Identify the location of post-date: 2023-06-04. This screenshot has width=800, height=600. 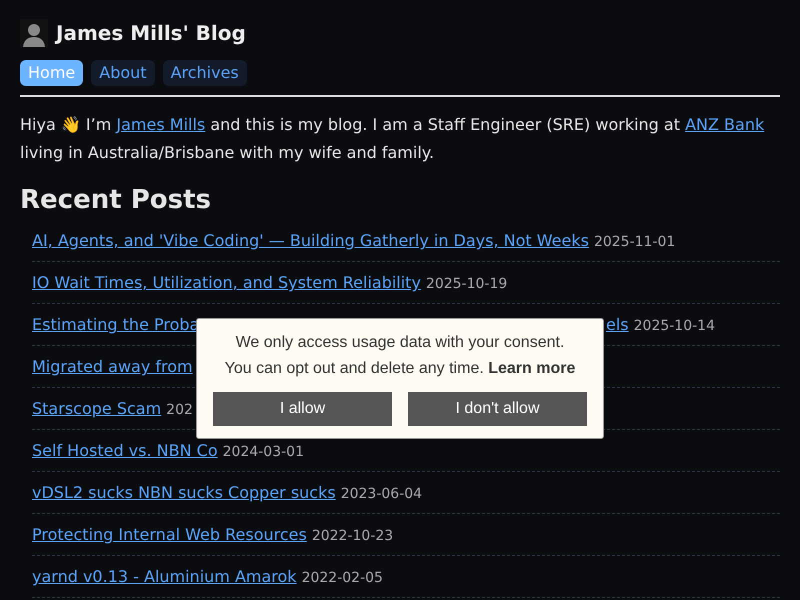
(381, 494).